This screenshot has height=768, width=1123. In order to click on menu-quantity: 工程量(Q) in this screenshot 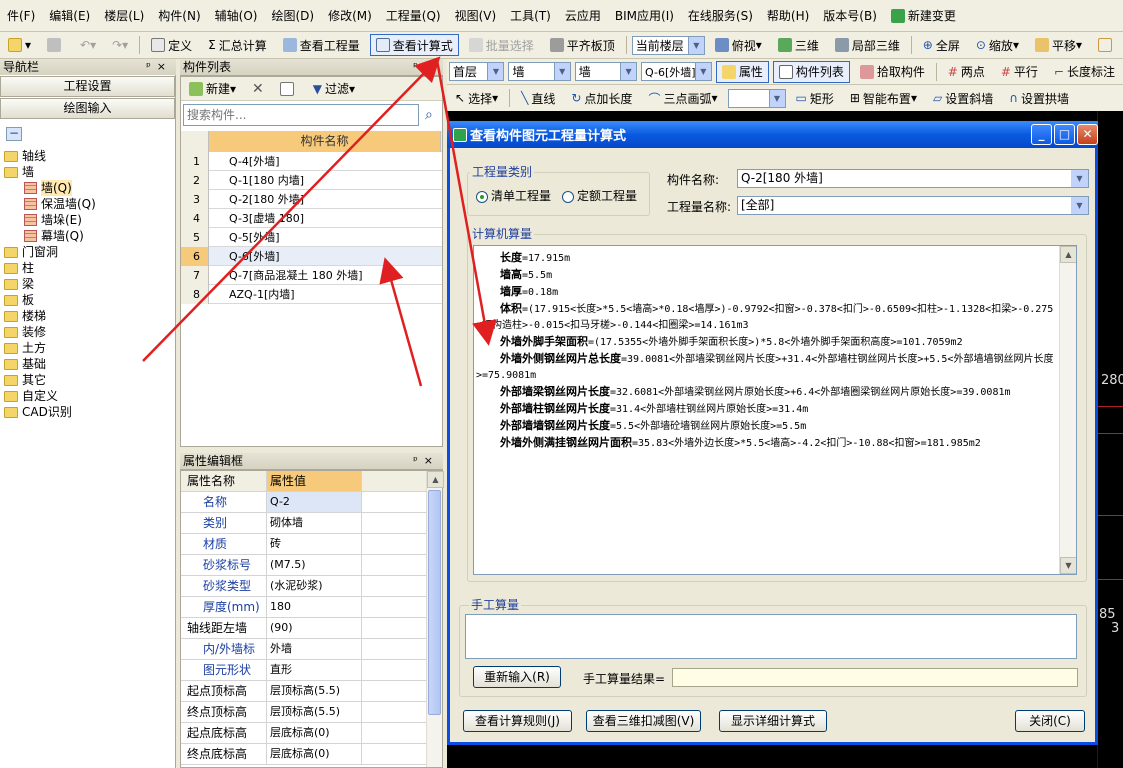, I will do `click(413, 15)`.